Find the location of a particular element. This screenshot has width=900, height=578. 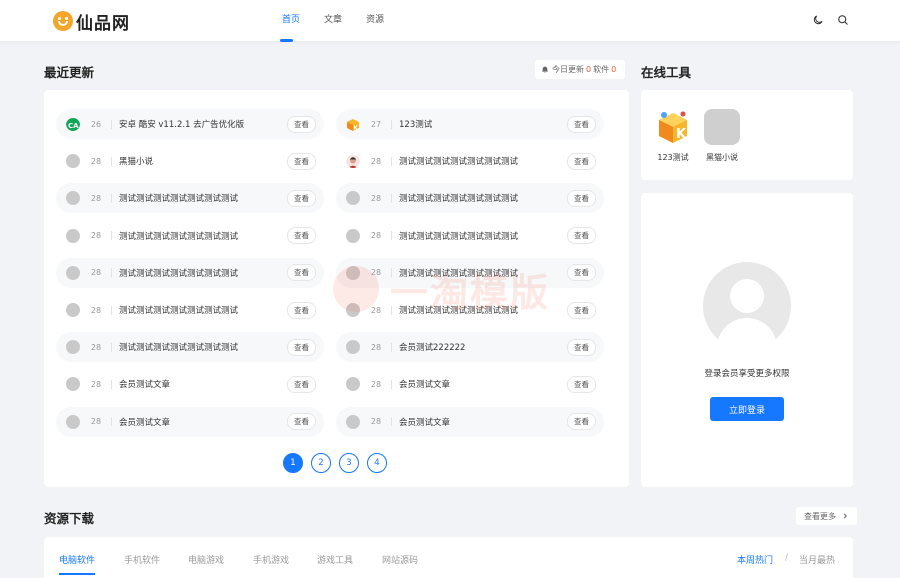

page-button-4: 4 is located at coordinates (377, 463).